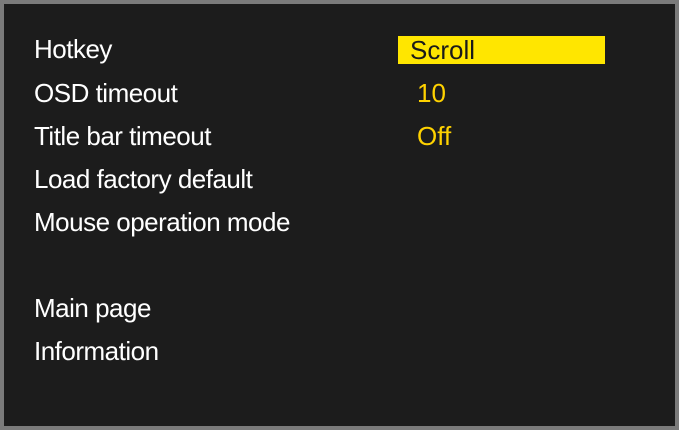  Describe the element at coordinates (122, 136) in the screenshot. I see `menu-item-title-bar-timeout: Title bar timeout` at that location.